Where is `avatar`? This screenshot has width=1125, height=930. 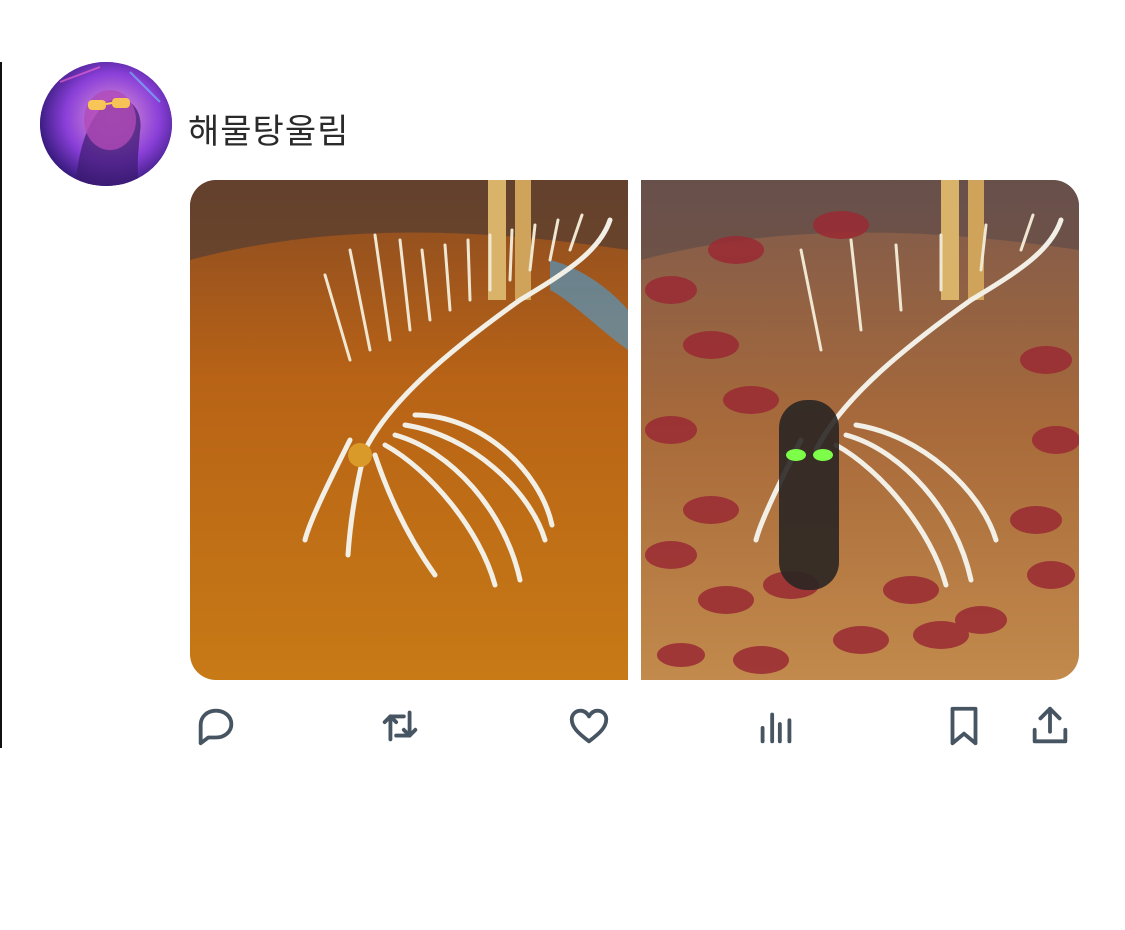
avatar is located at coordinates (106, 124).